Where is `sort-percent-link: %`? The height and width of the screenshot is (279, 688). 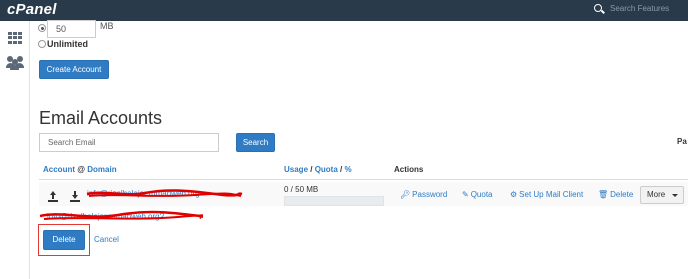
sort-percent-link: % is located at coordinates (347, 169).